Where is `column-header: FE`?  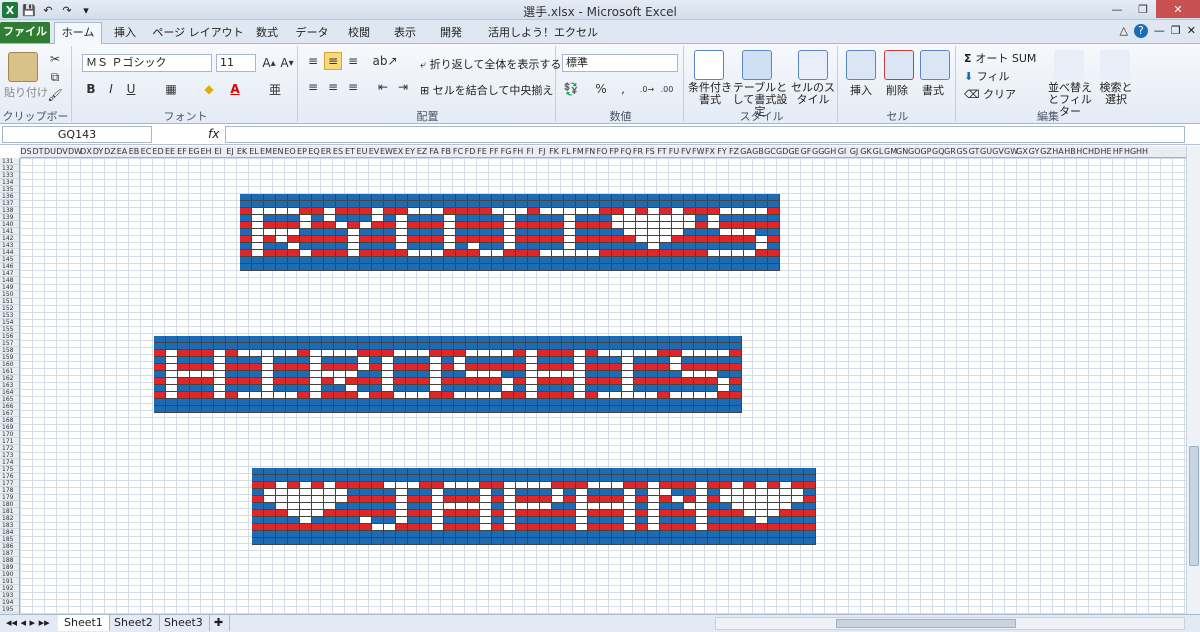 column-header: FE is located at coordinates (482, 151).